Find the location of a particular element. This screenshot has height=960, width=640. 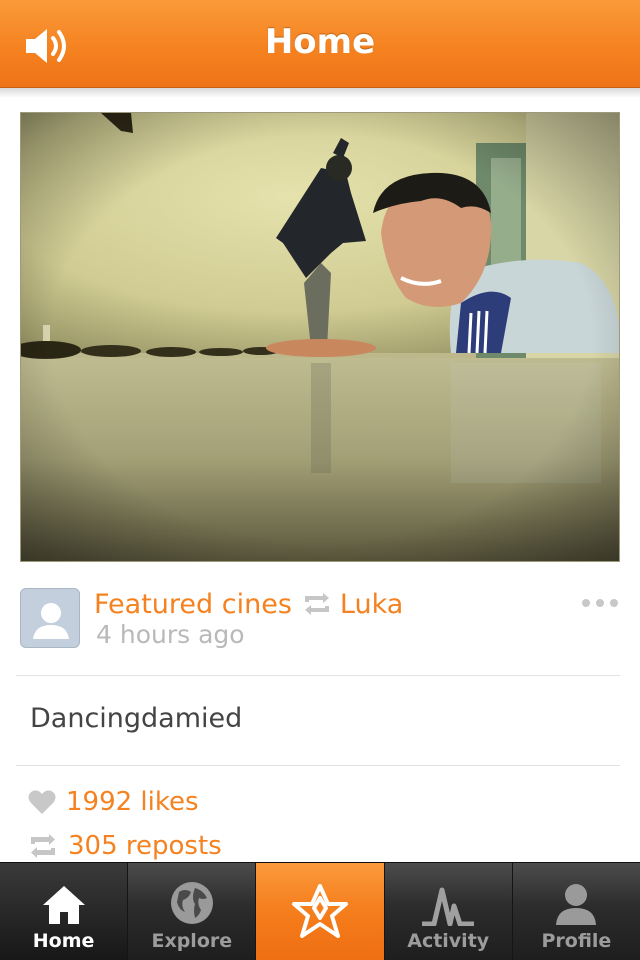

author-line: Featured cines Luka is located at coordinates (248, 604).